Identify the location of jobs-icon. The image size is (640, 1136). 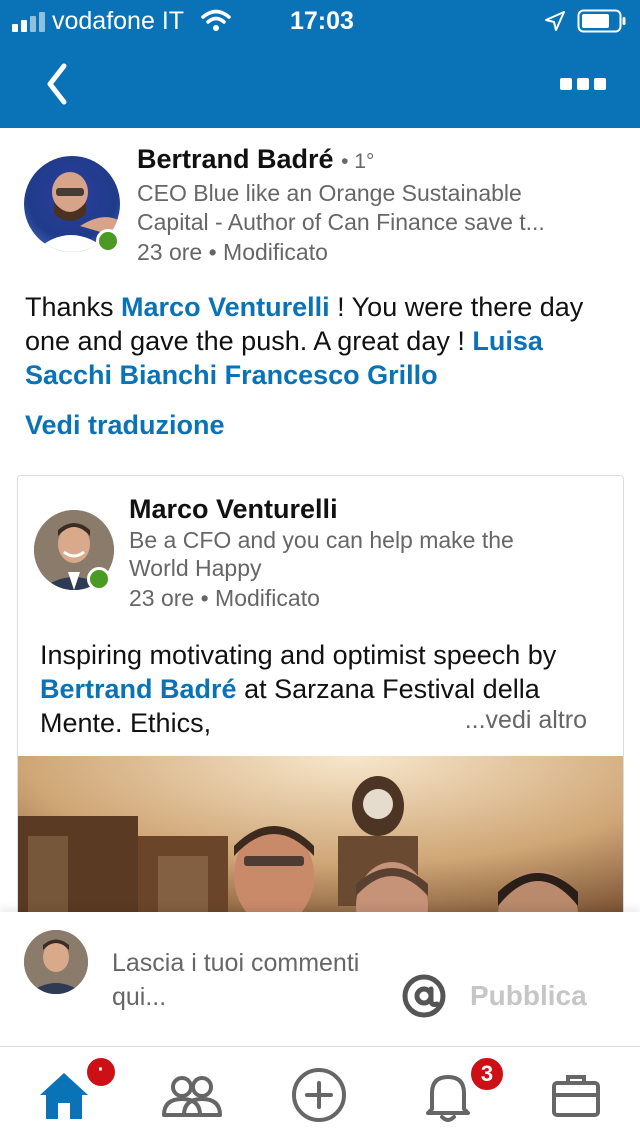
(576, 1096).